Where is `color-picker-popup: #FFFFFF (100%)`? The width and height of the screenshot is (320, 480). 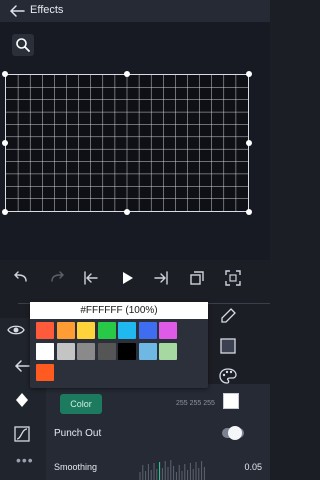 color-picker-popup: #FFFFFF (100%) is located at coordinates (119, 345).